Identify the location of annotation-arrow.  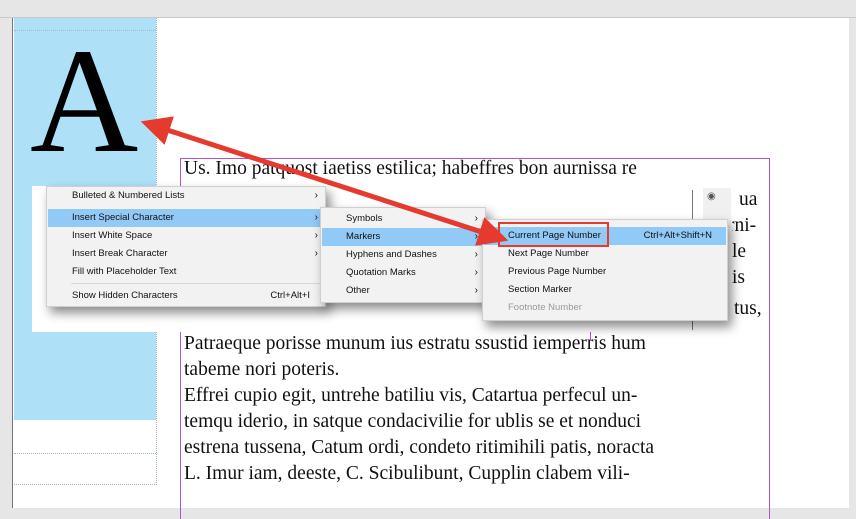
(324, 181).